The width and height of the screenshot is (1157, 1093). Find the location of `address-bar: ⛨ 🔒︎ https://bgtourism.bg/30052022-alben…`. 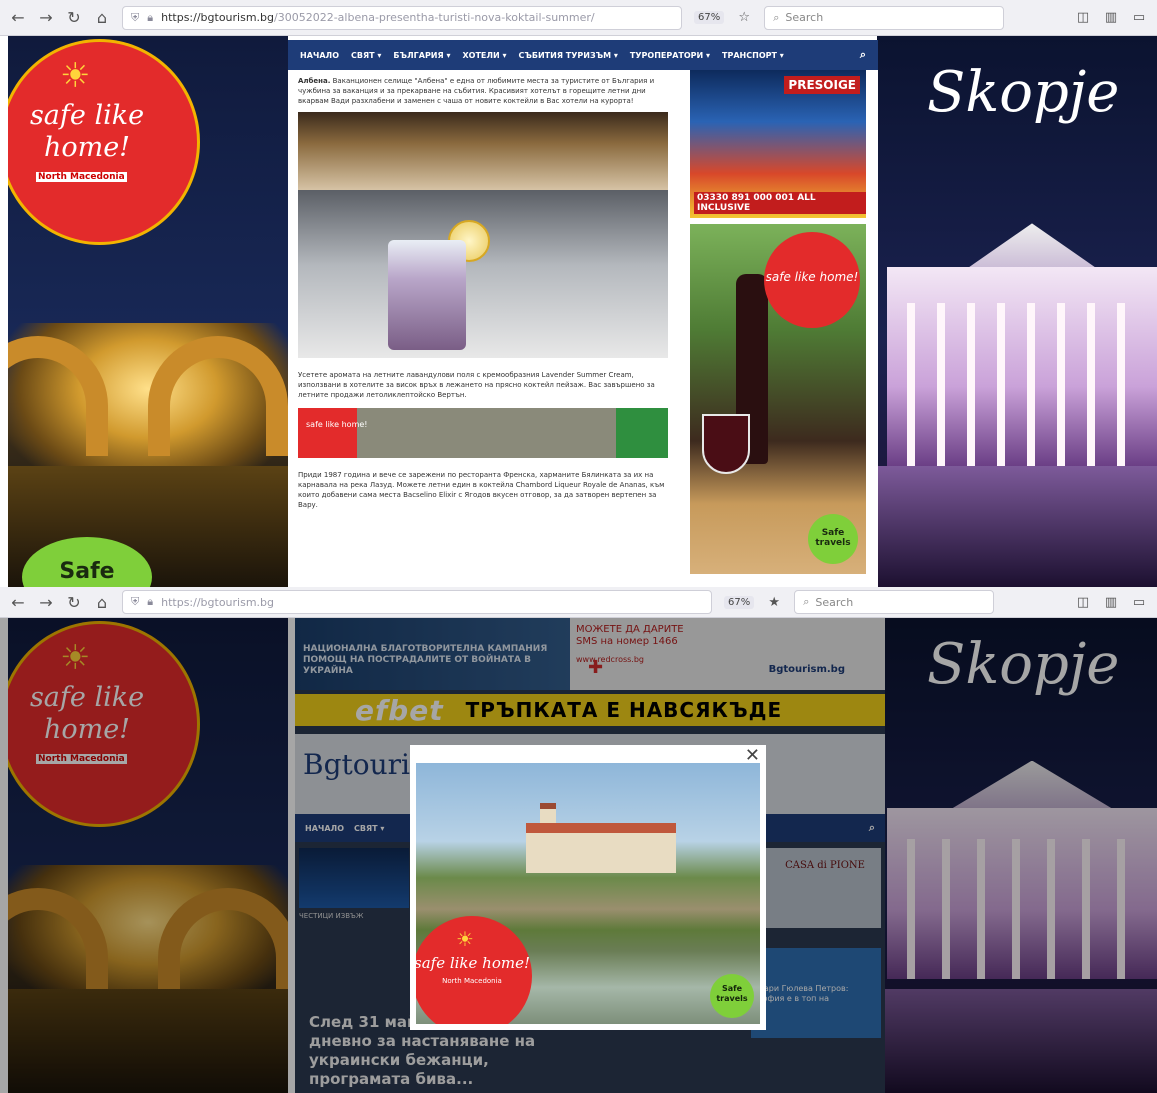

address-bar: ⛨ 🔒︎ https://bgtourism.bg/30052022-alben… is located at coordinates (402, 17).